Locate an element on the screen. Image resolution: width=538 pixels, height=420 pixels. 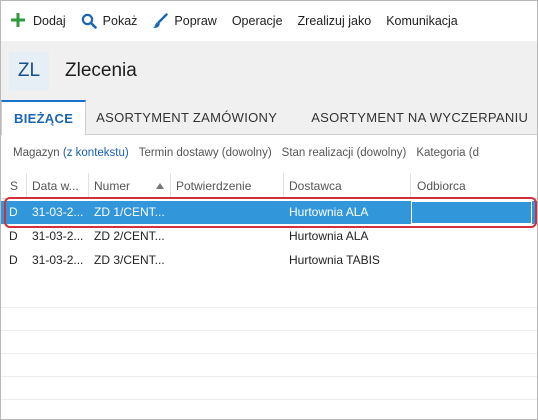
tab-current-label: BIEŻĄCE is located at coordinates (44, 118).